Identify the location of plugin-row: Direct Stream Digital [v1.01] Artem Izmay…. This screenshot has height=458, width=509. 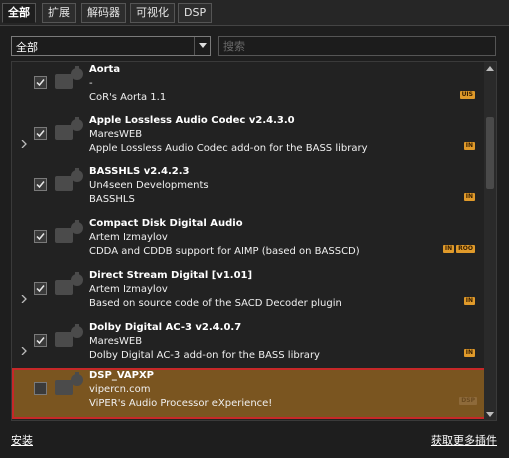
(248, 293).